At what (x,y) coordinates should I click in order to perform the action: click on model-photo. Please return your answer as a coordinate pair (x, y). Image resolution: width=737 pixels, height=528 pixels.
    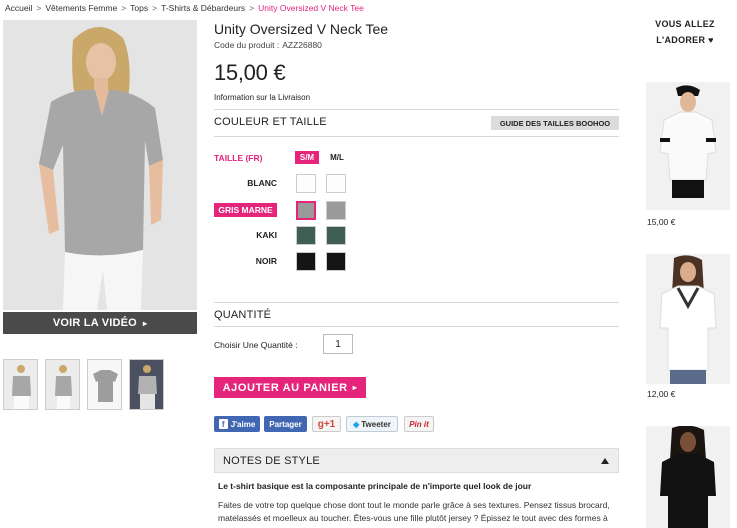
    Looking at the image, I should click on (100, 165).